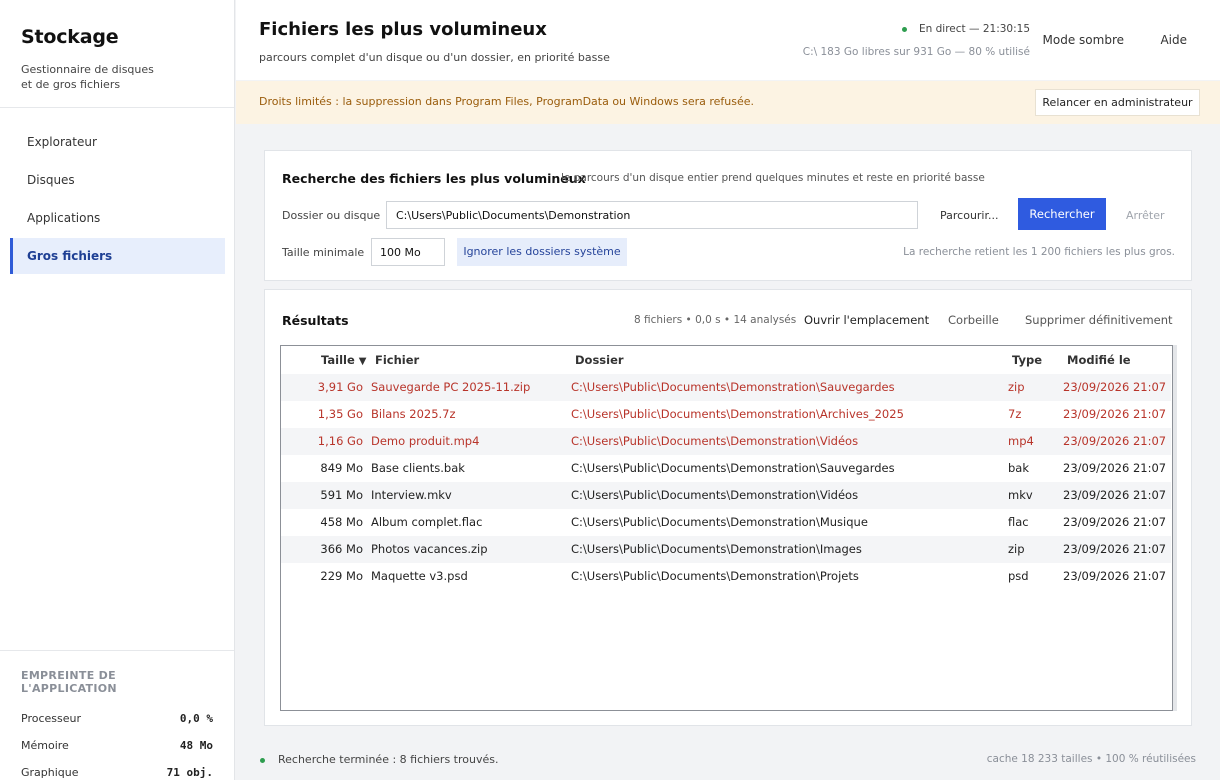  I want to click on cell-type: mp4, so click(1021, 441).